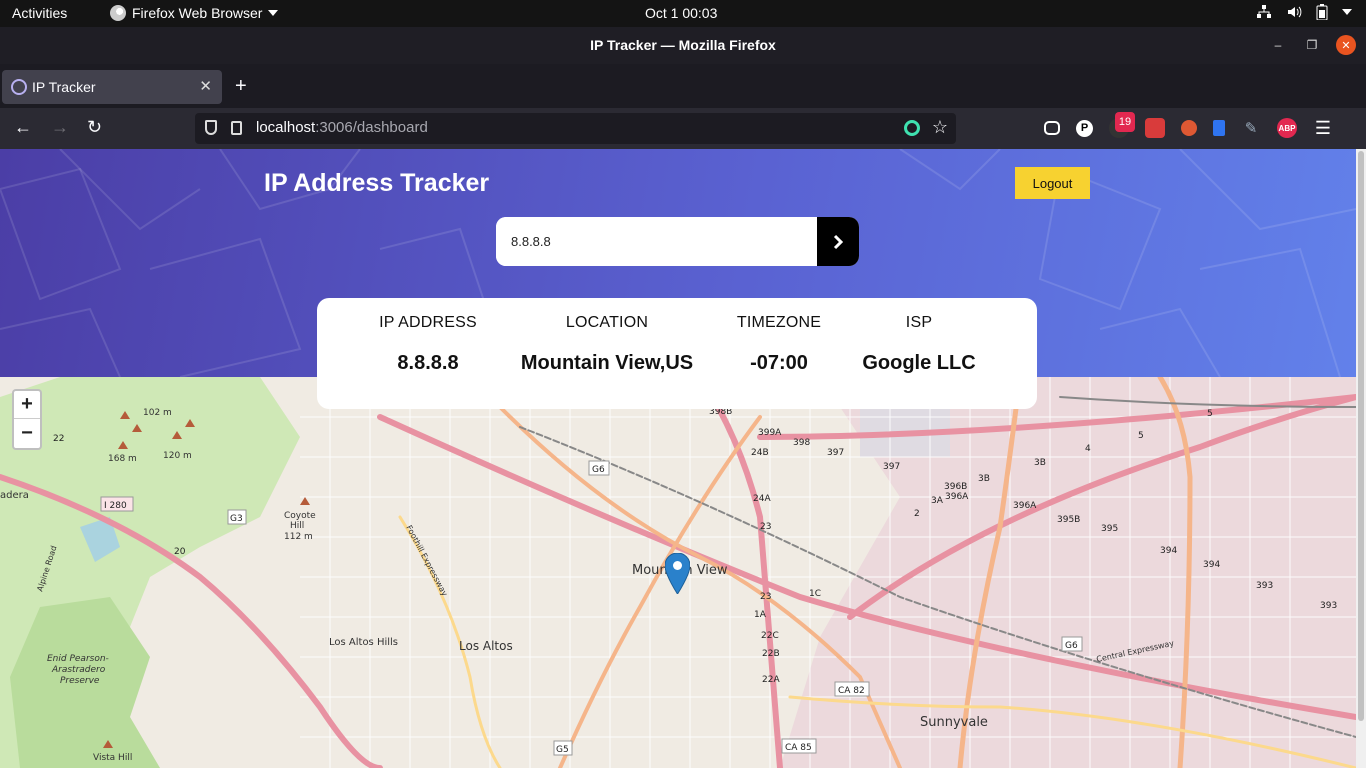 Image resolution: width=1366 pixels, height=768 pixels. What do you see at coordinates (1251, 128) in the screenshot?
I see `pen-extension-icon: ✎` at bounding box center [1251, 128].